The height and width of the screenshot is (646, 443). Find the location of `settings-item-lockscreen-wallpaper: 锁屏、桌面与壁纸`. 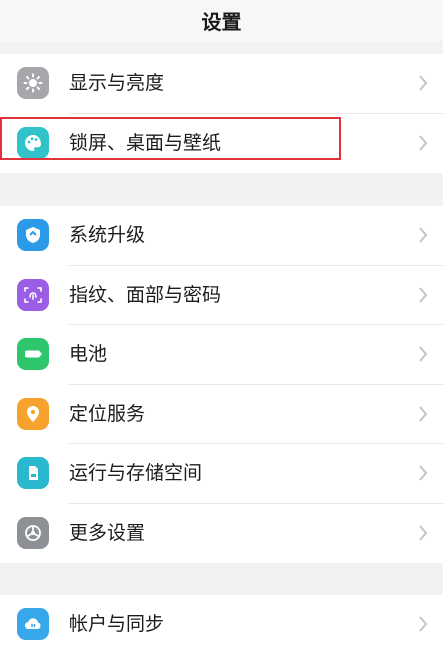

settings-item-lockscreen-wallpaper: 锁屏、桌面与壁纸 is located at coordinates (221, 144).